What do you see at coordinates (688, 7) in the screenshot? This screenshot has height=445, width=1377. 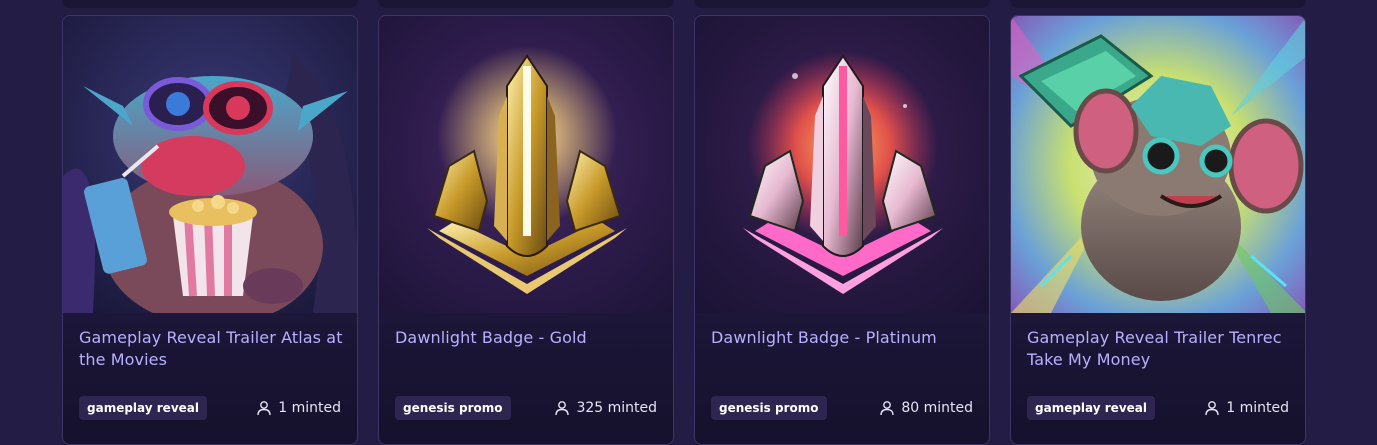 I see `previous-row-edge` at bounding box center [688, 7].